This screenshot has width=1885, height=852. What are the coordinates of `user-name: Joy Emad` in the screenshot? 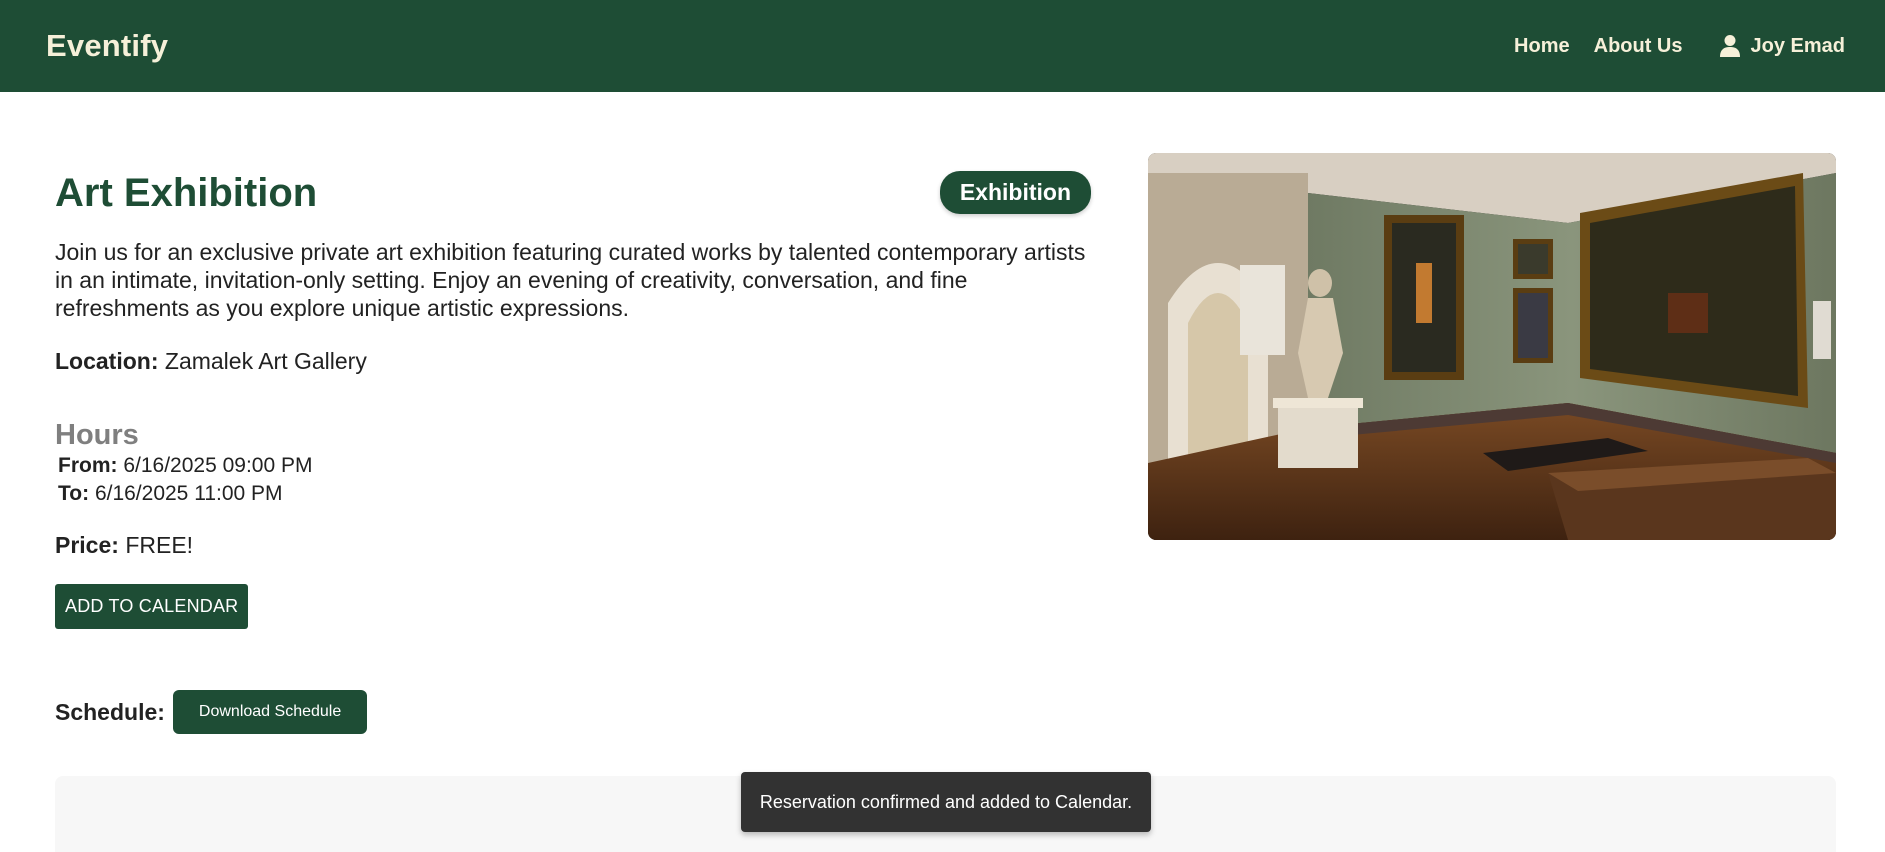 It's located at (1797, 45).